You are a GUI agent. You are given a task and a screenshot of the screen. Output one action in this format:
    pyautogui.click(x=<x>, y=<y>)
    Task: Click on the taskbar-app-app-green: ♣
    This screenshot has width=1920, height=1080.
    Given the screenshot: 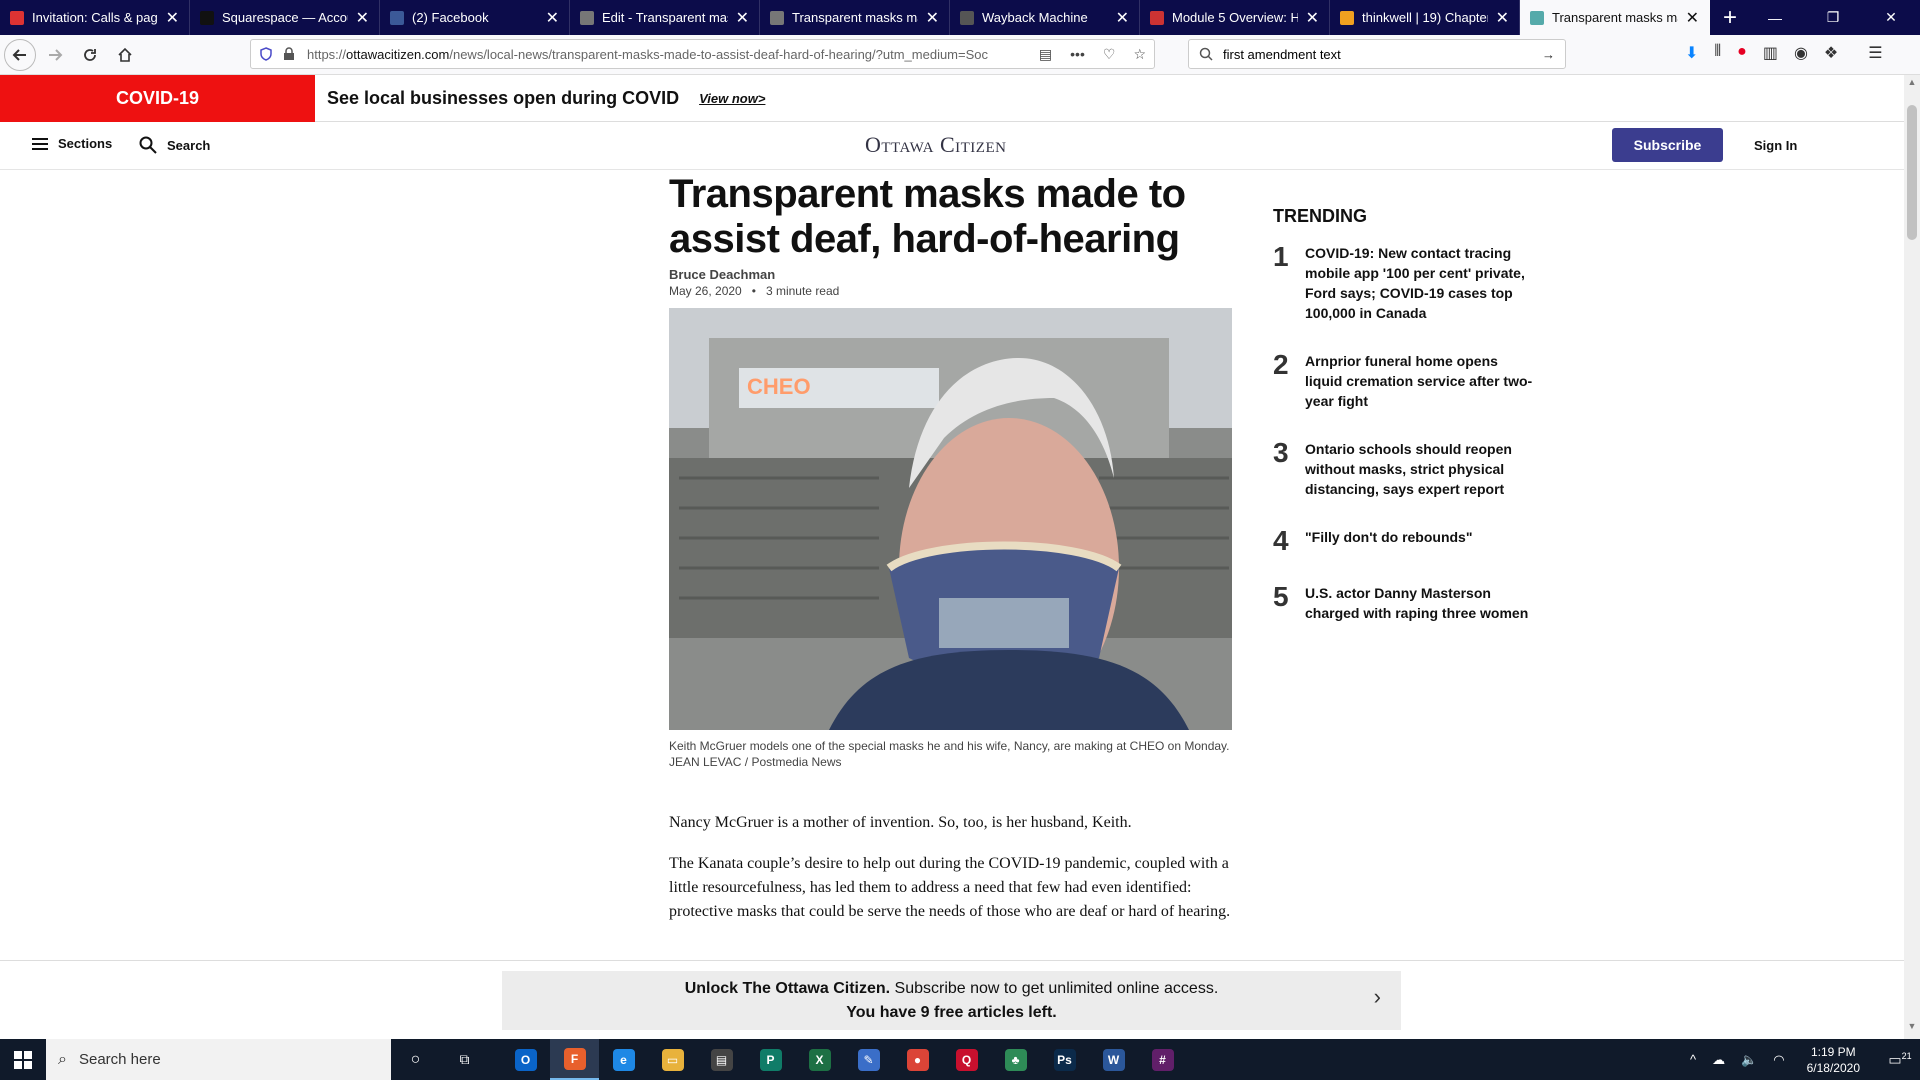 What is the action you would take?
    pyautogui.click(x=1015, y=1059)
    